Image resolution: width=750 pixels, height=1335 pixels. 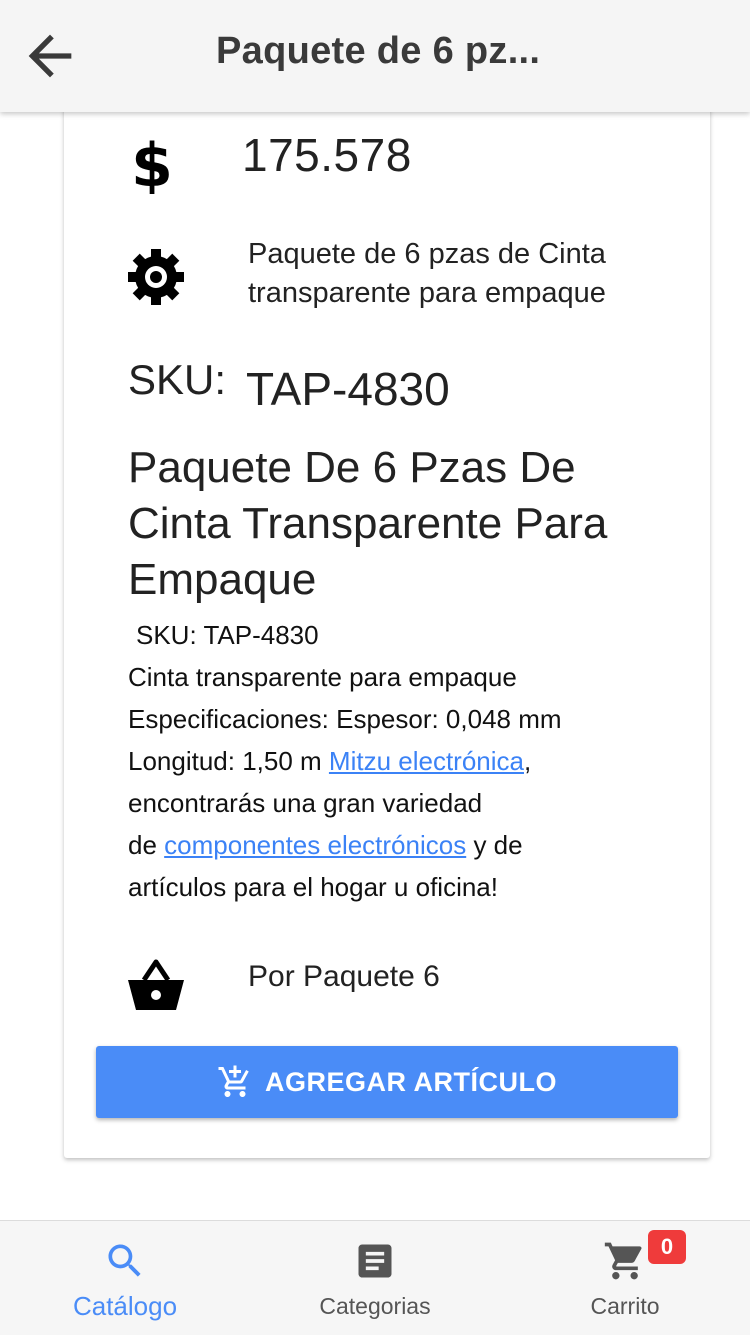 I want to click on search-icon, so click(x=124, y=1260).